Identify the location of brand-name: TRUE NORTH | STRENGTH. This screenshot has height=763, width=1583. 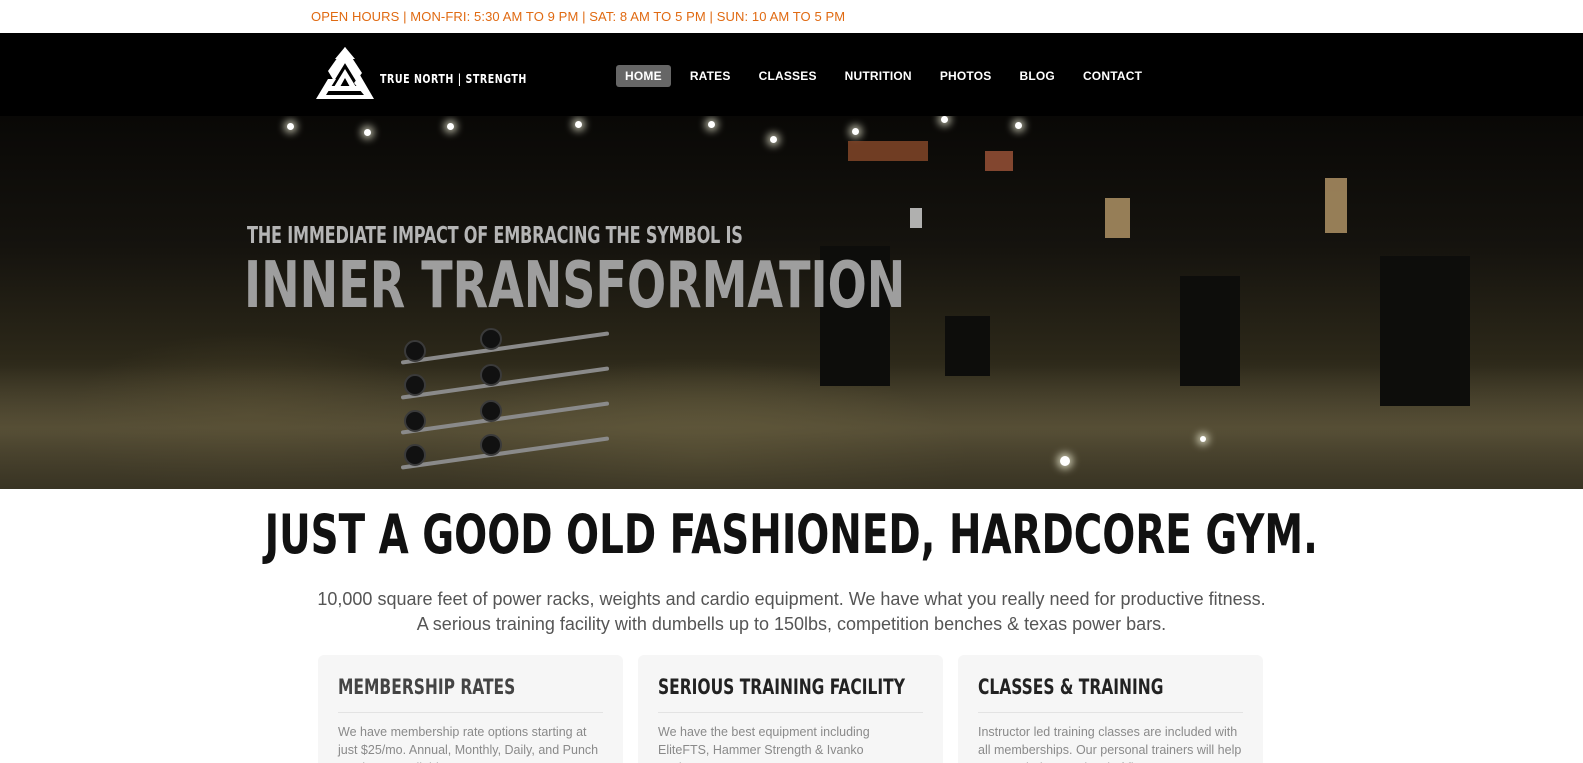
(453, 79).